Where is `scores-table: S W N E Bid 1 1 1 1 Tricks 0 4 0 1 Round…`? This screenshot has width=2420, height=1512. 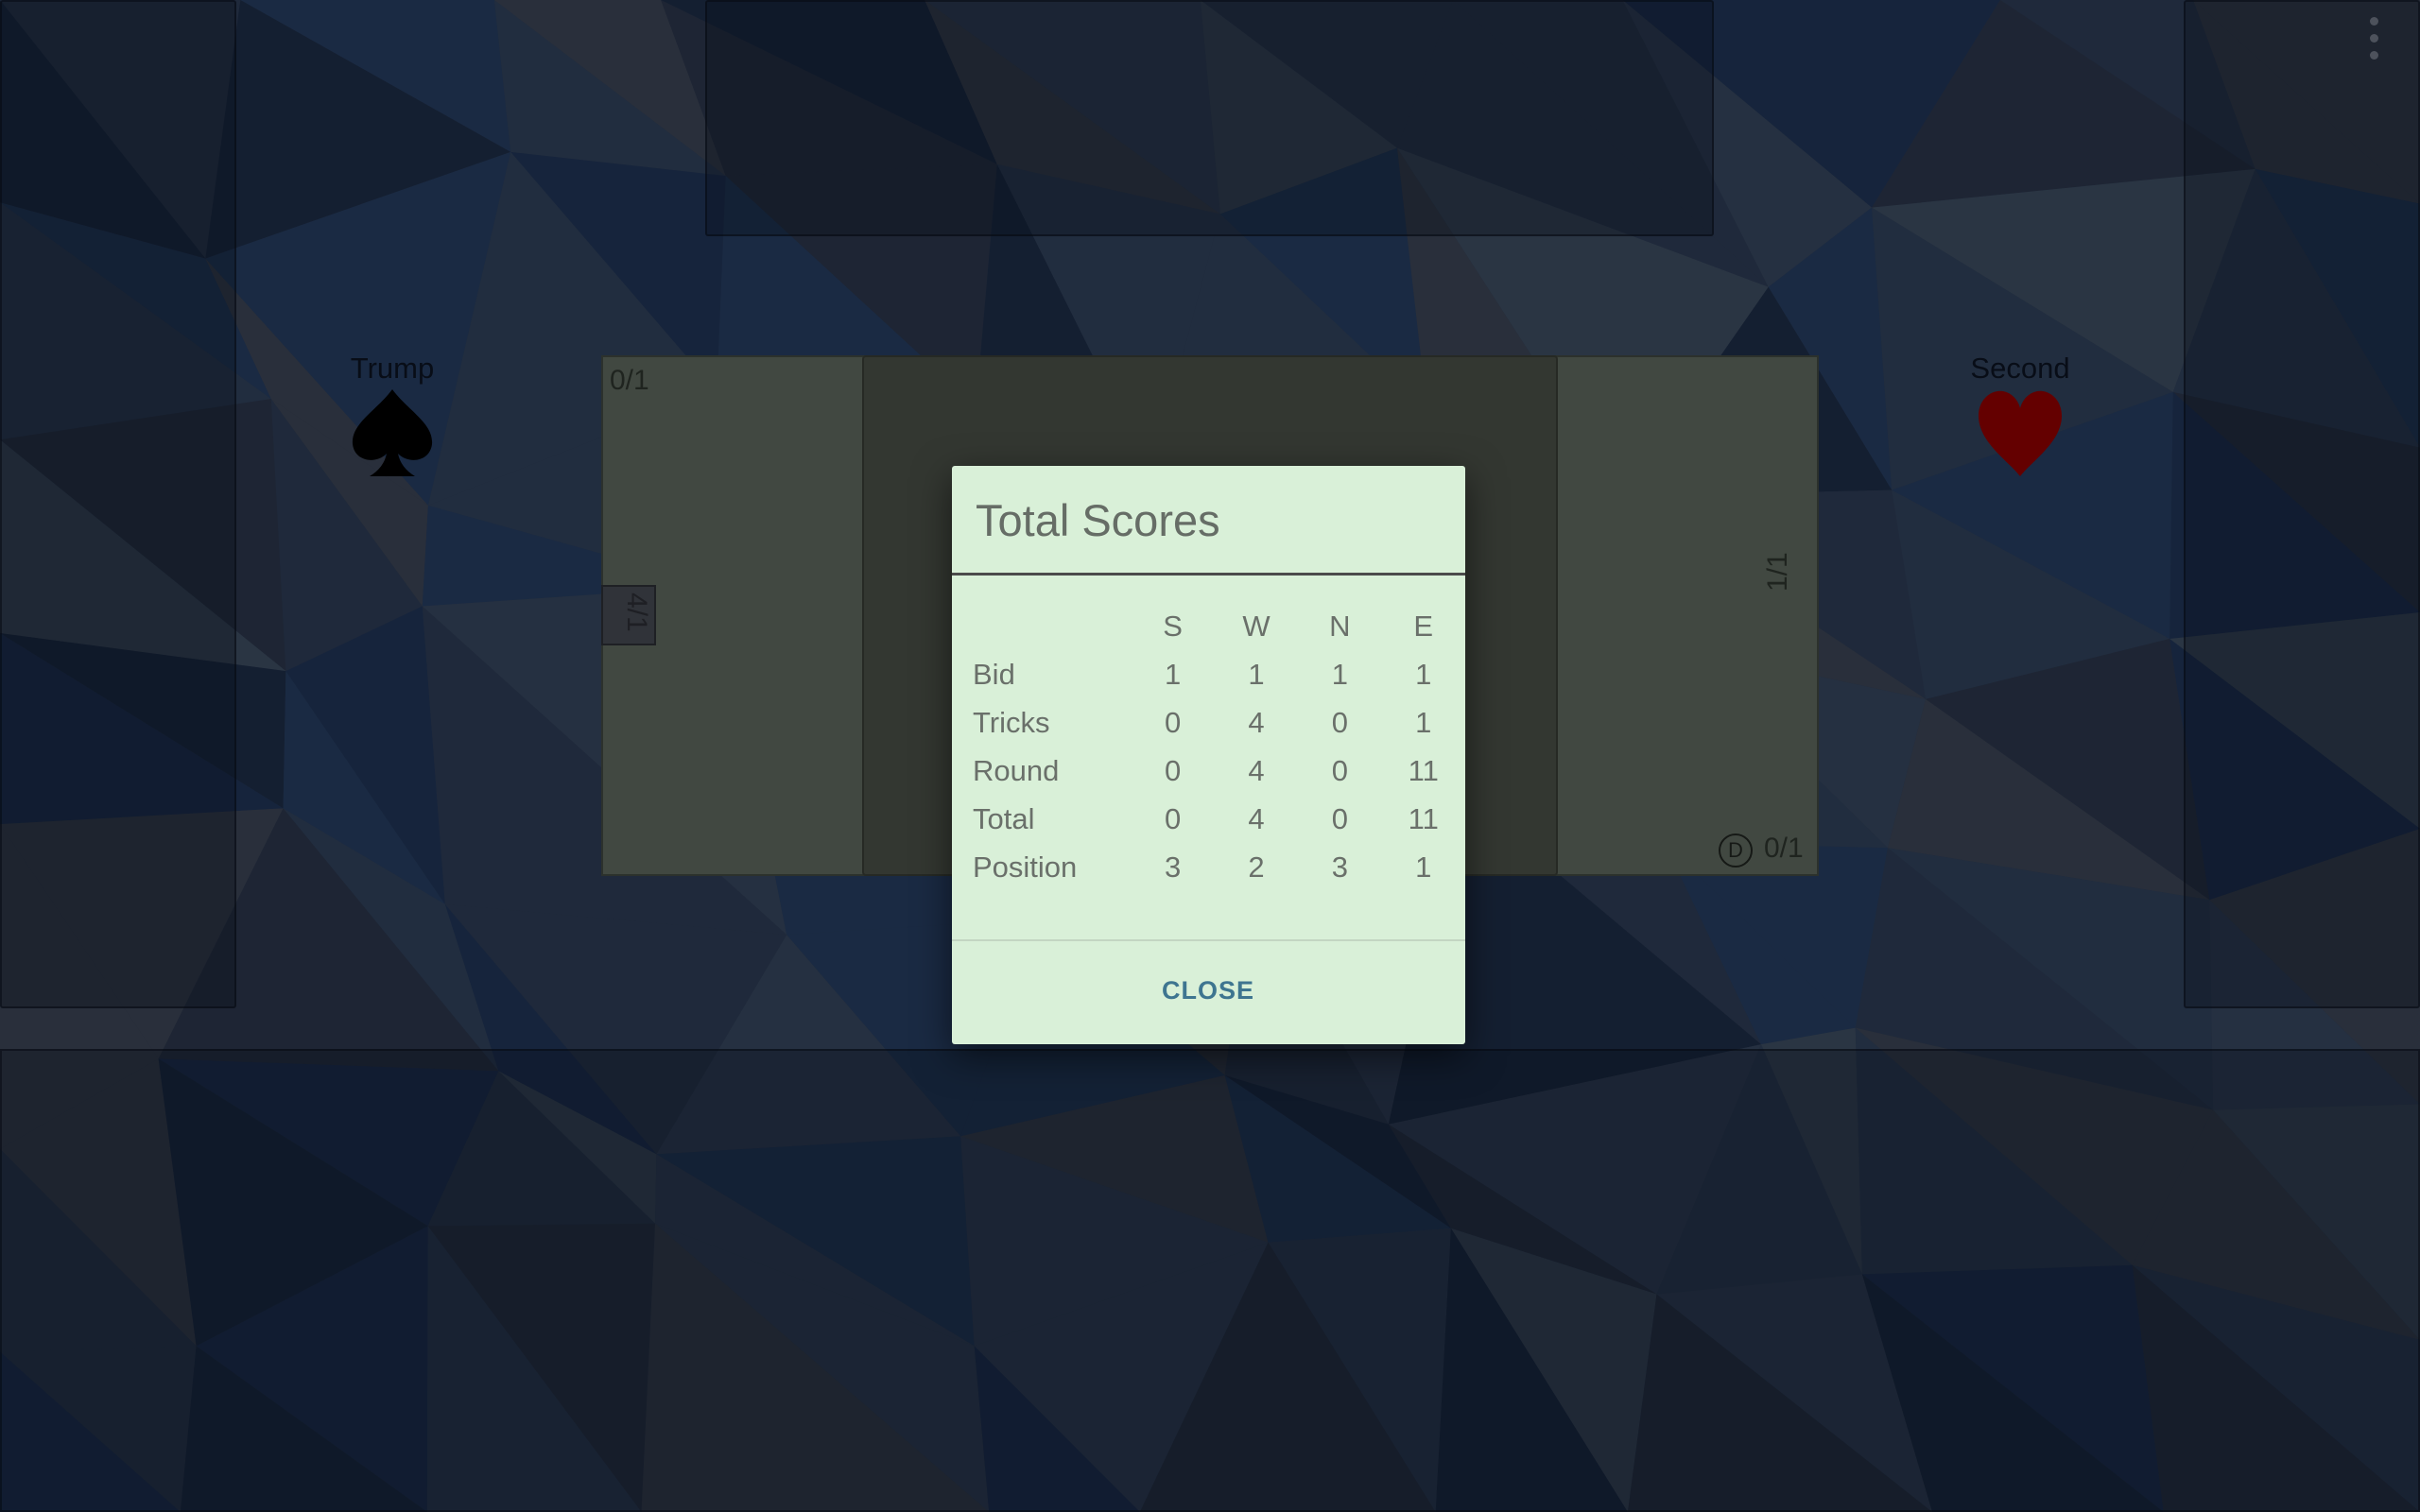
scores-table: S W N E Bid 1 1 1 1 Tricks 0 4 0 1 Round… is located at coordinates (1219, 746).